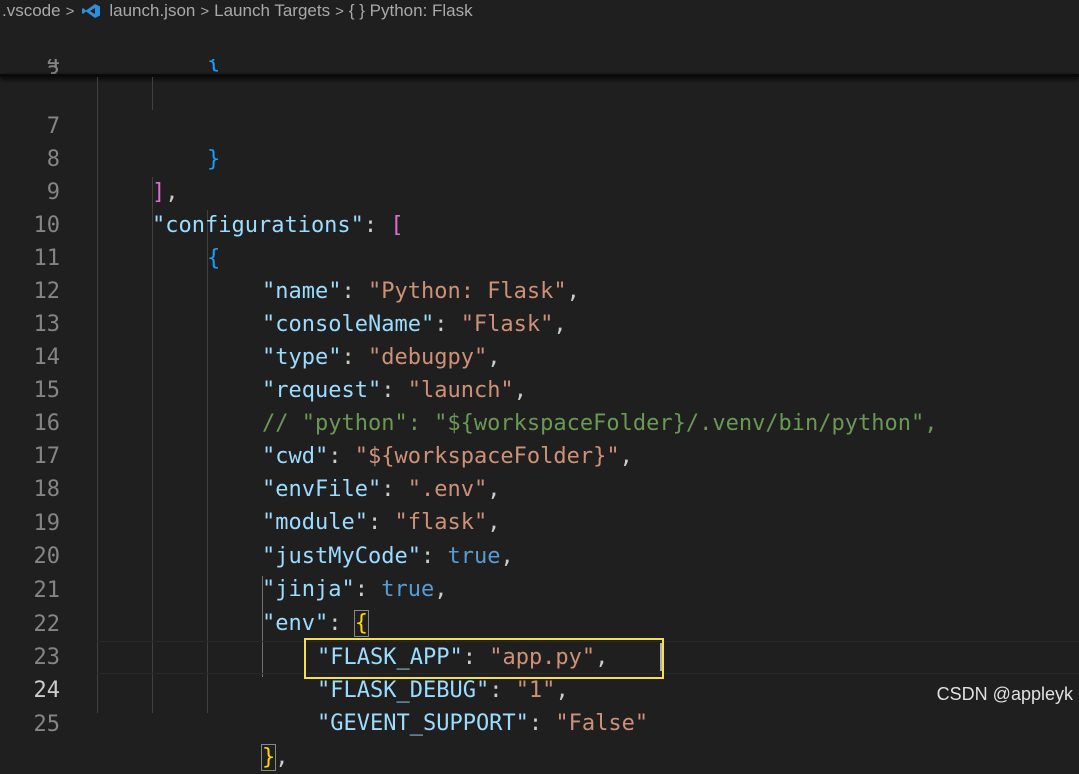  Describe the element at coordinates (1004, 694) in the screenshot. I see `watermark: CSDN @appleyk` at that location.